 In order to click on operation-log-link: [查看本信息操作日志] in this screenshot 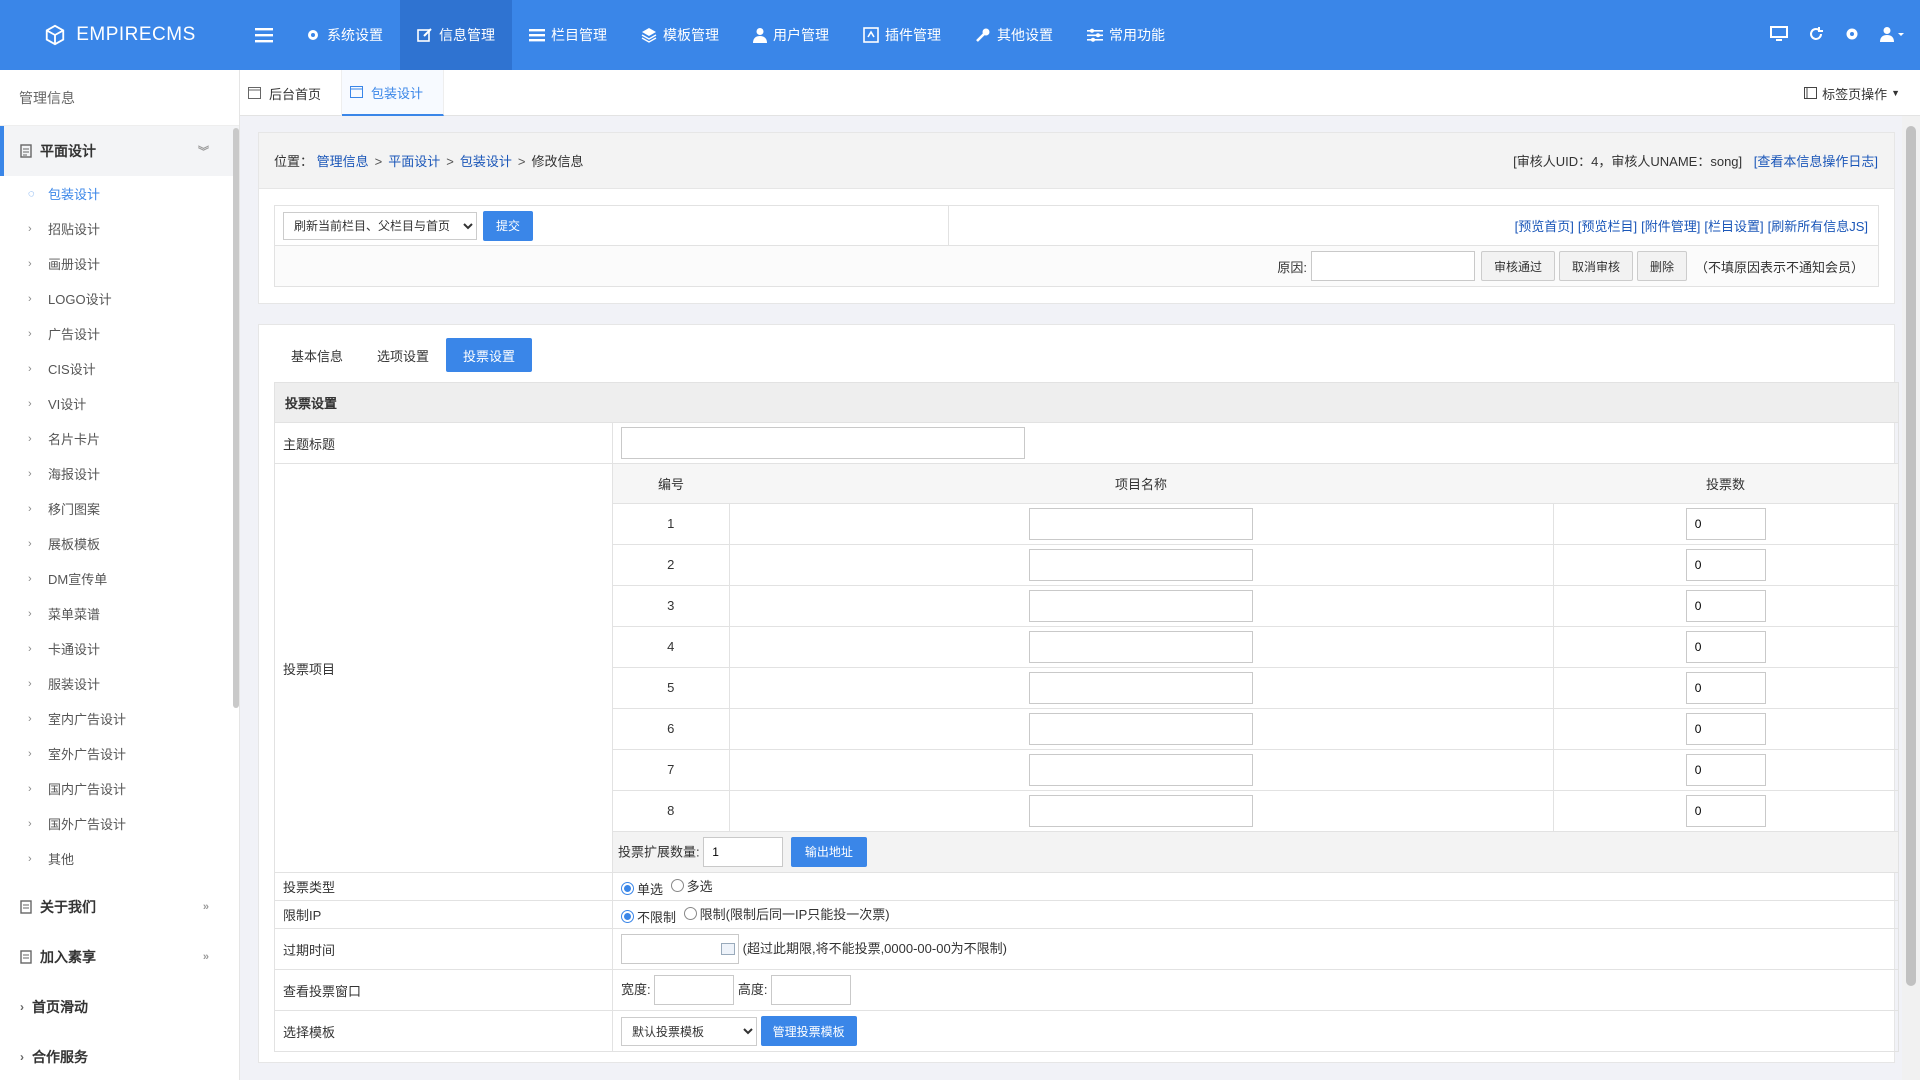, I will do `click(1816, 161)`.